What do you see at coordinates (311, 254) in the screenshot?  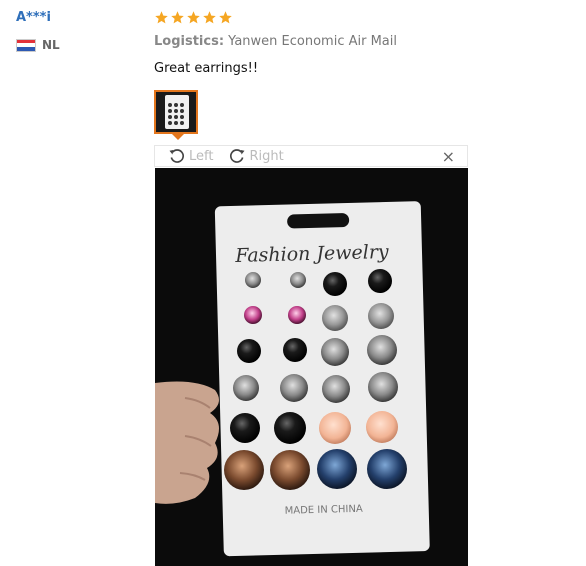 I see `card-title: Fashion Jewelry` at bounding box center [311, 254].